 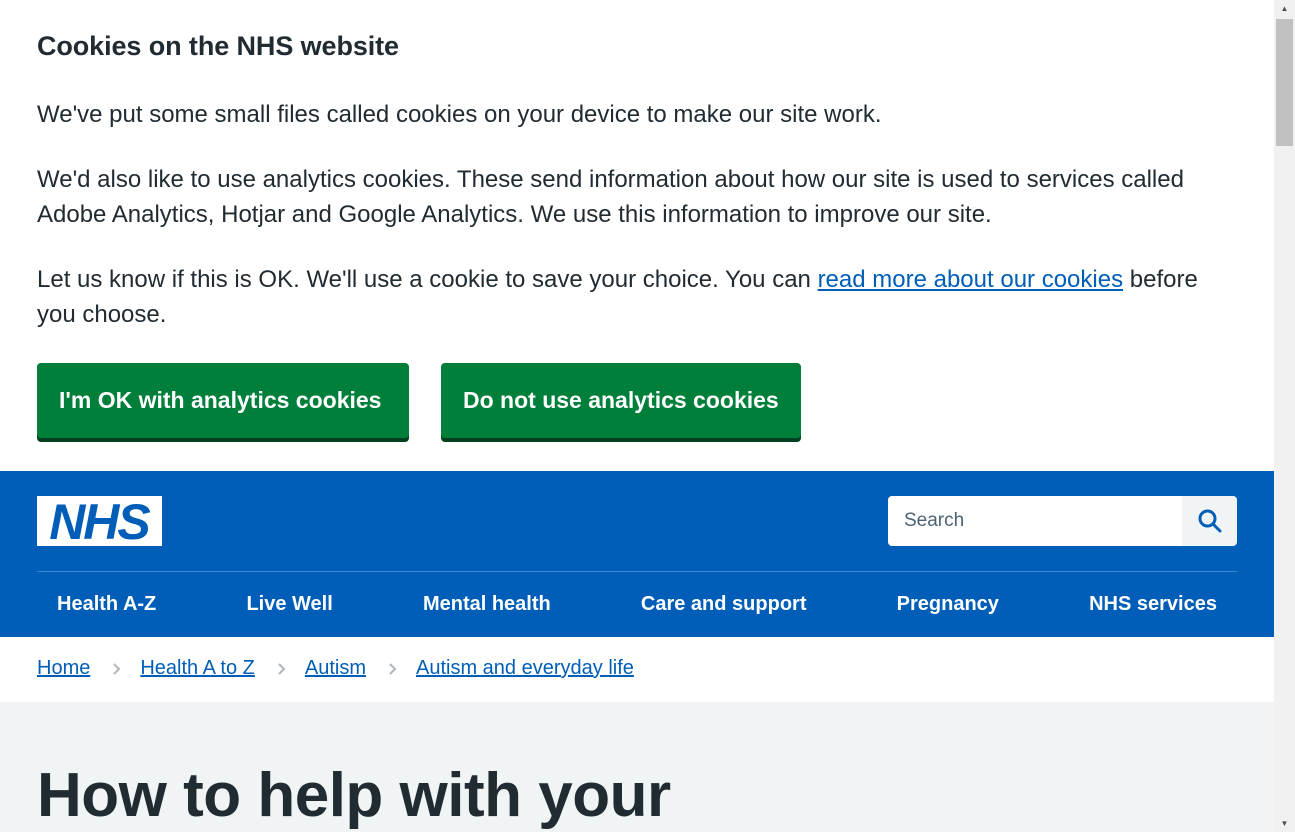 I want to click on breadcrumb-item: Autism and everyday life, so click(x=500, y=668).